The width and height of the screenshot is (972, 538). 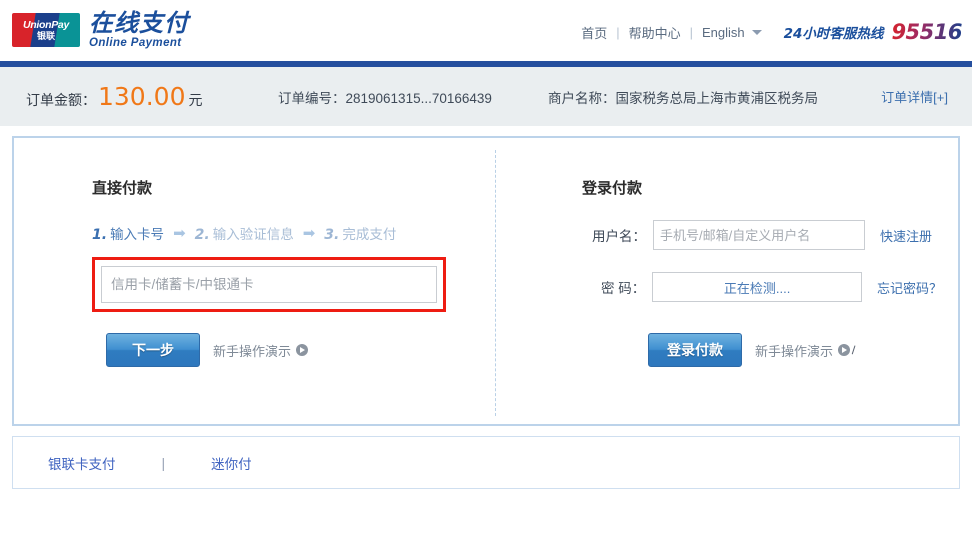 I want to click on card-number-input, so click(x=269, y=284).